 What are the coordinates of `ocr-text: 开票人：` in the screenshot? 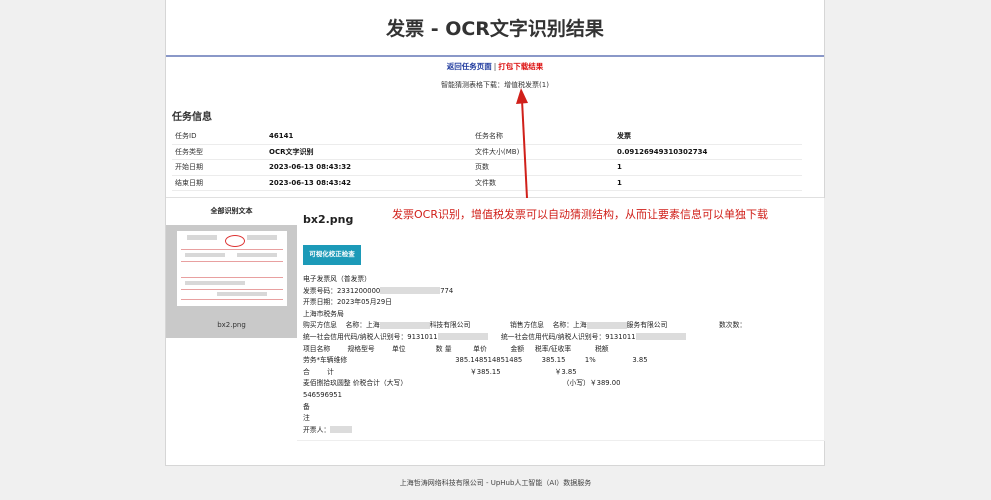 It's located at (317, 429).